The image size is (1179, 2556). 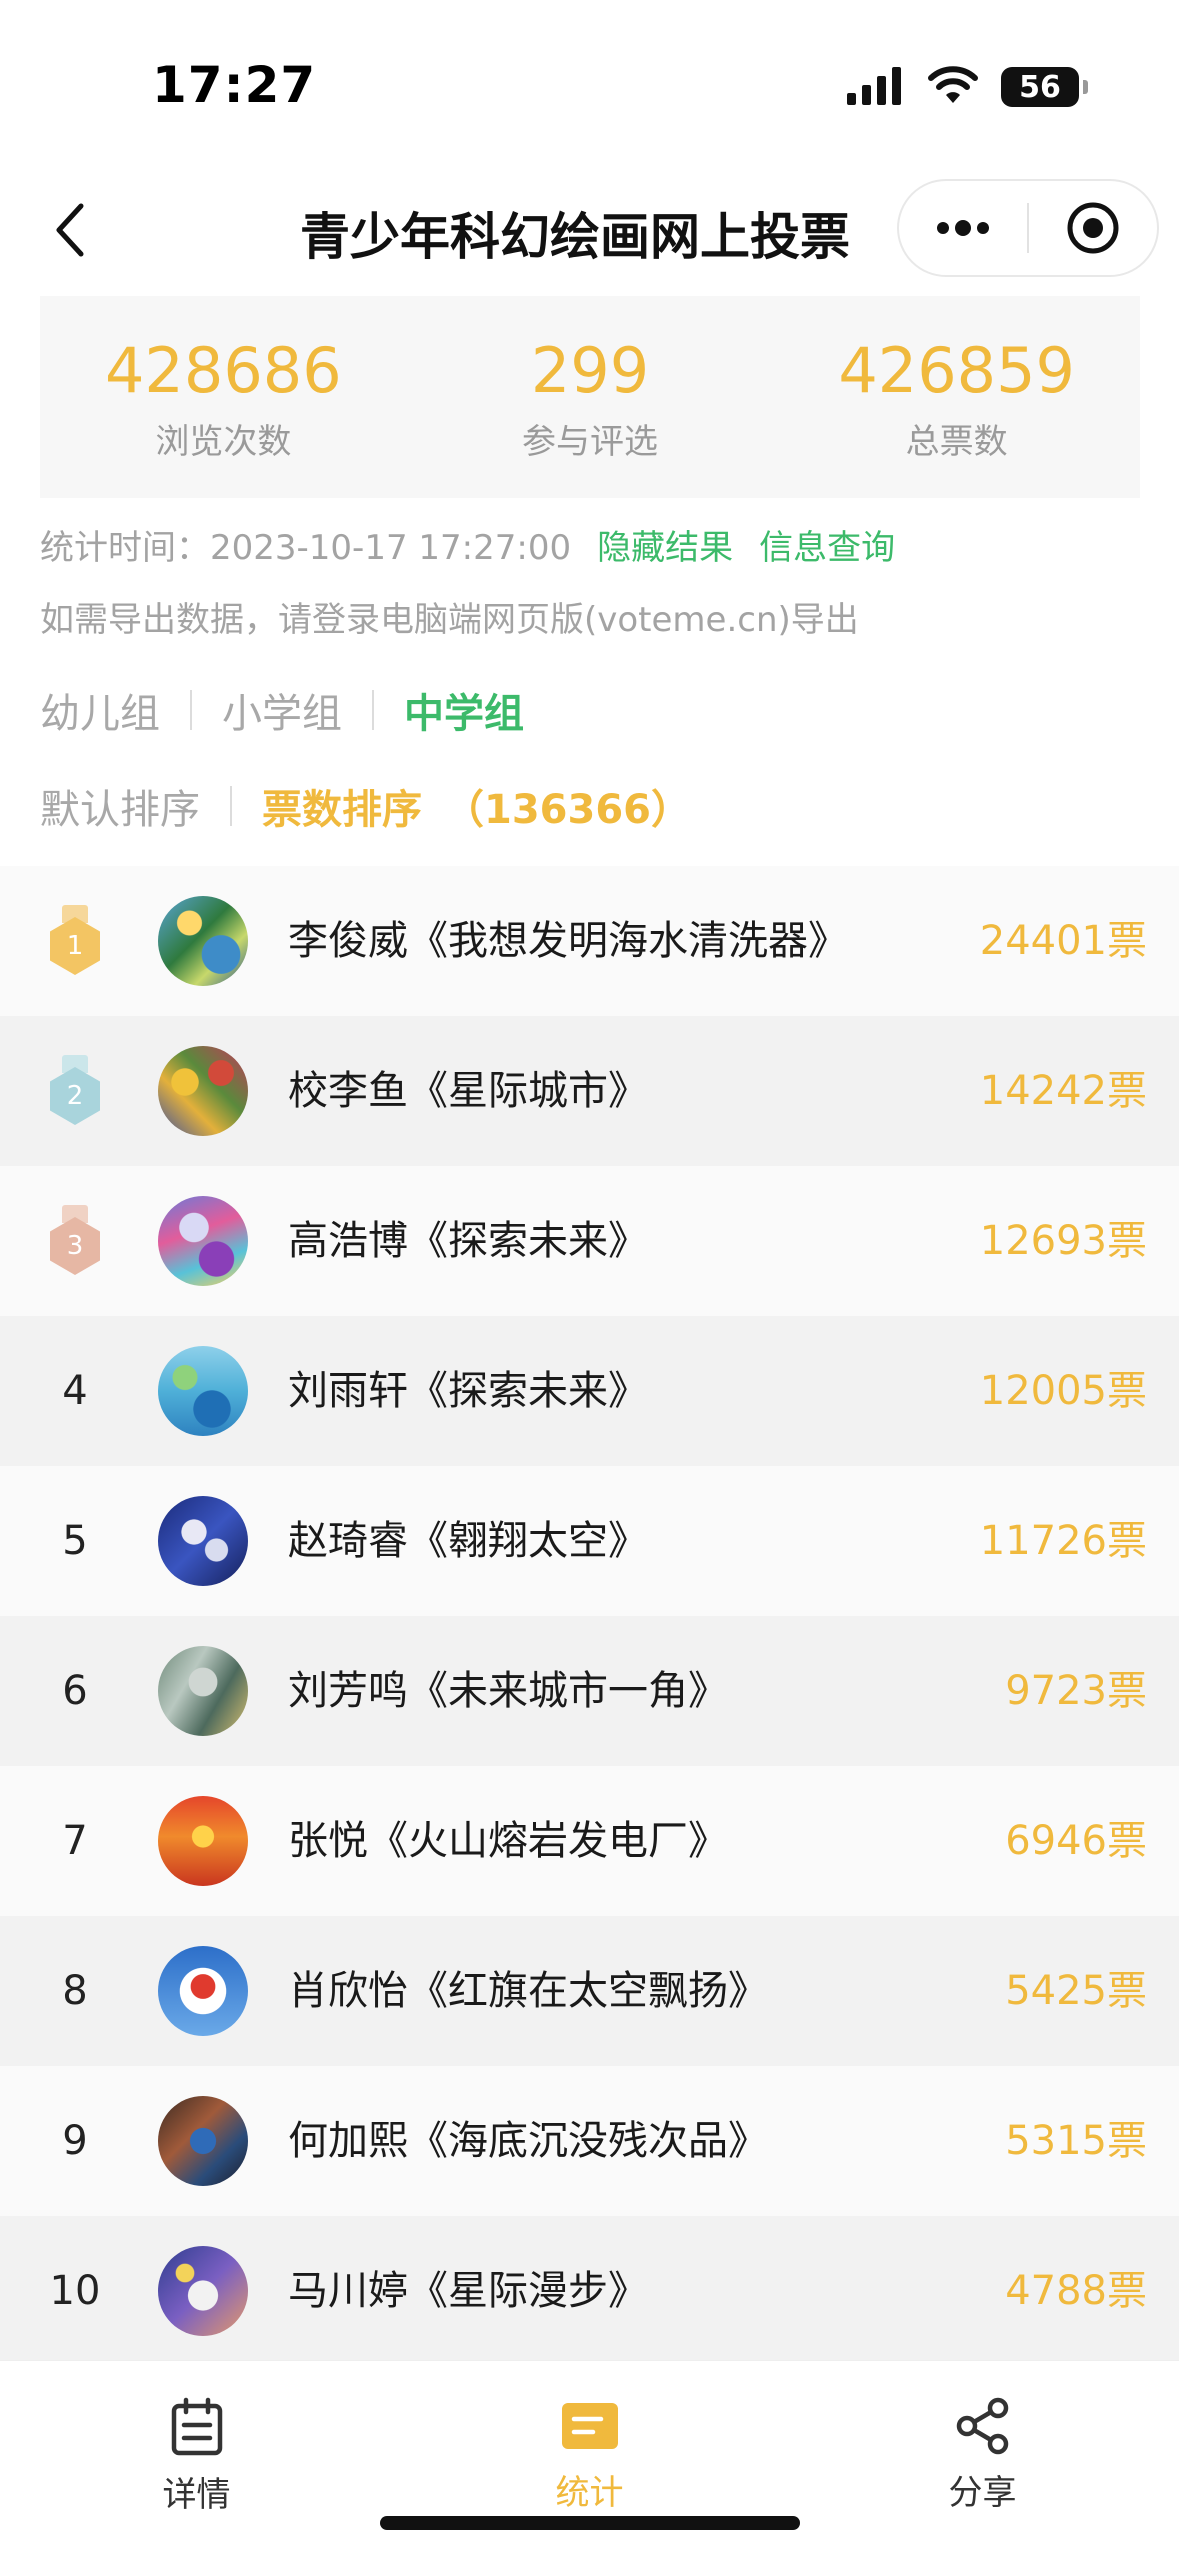 I want to click on info-query-link: 信息查询, so click(x=827, y=548).